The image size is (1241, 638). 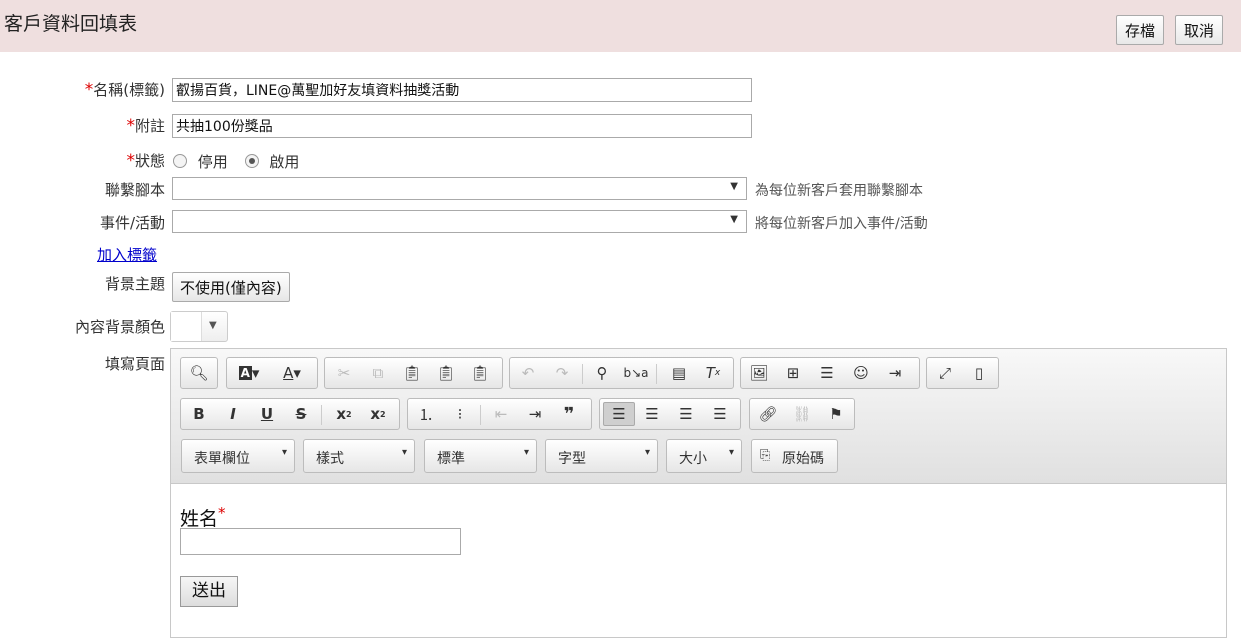 What do you see at coordinates (203, 517) in the screenshot?
I see `field-label: 姓名*` at bounding box center [203, 517].